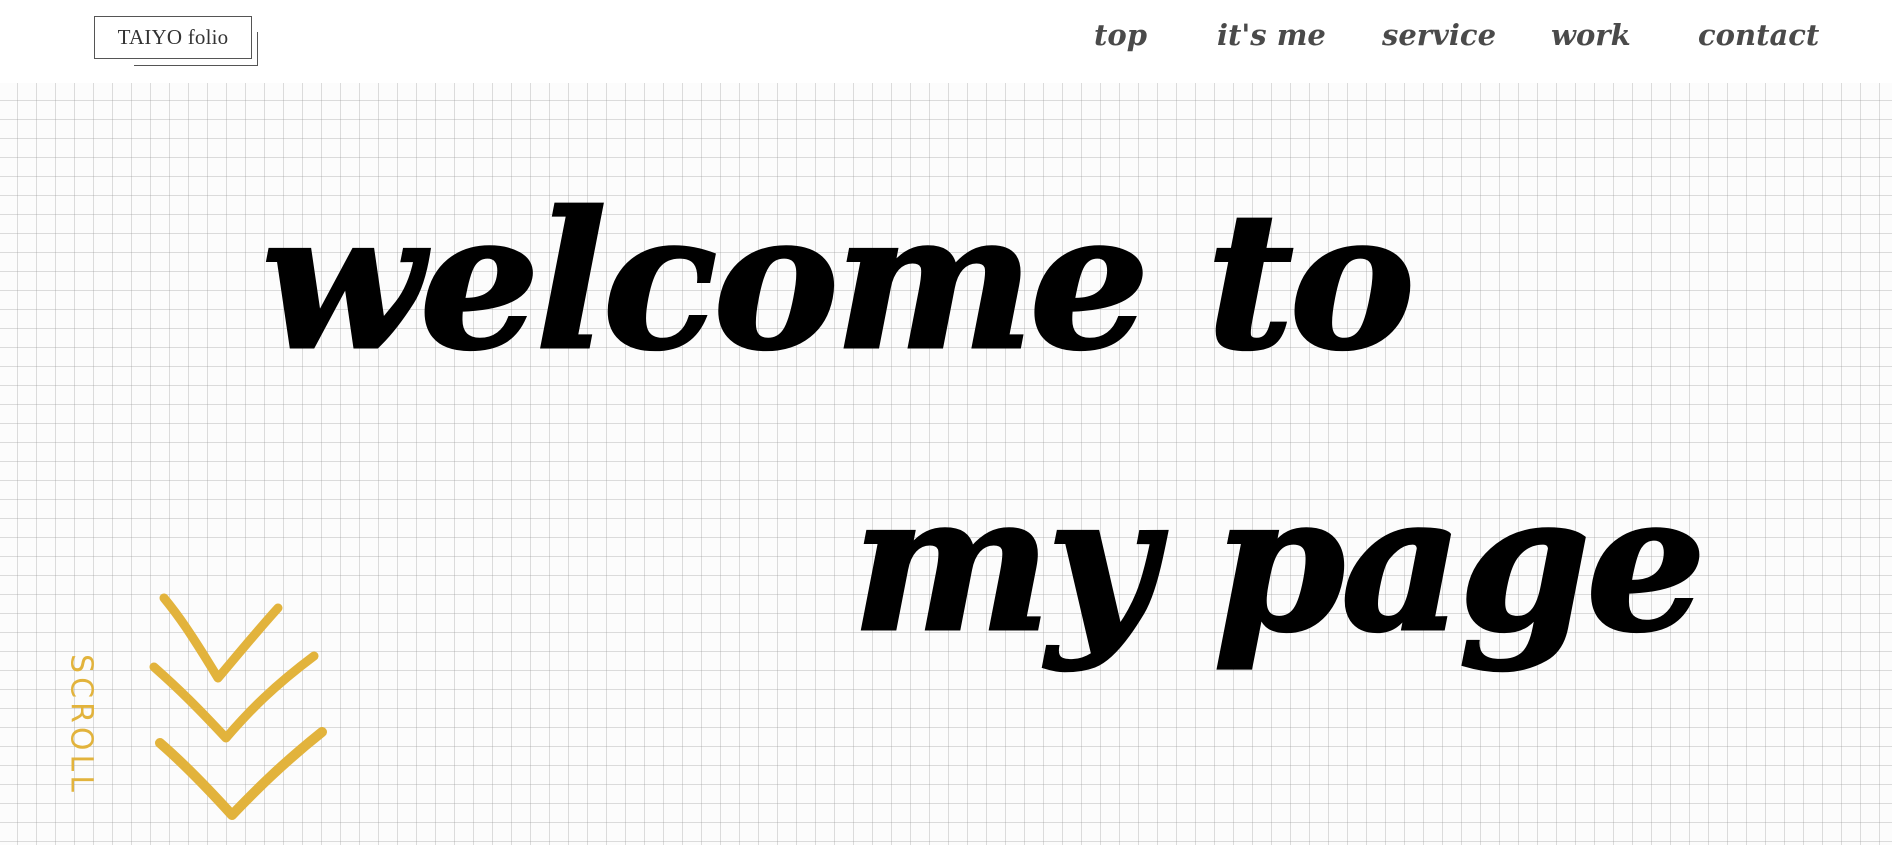 The width and height of the screenshot is (1892, 845). Describe the element at coordinates (1271, 35) in the screenshot. I see `nav-item-its-me: it's me` at that location.